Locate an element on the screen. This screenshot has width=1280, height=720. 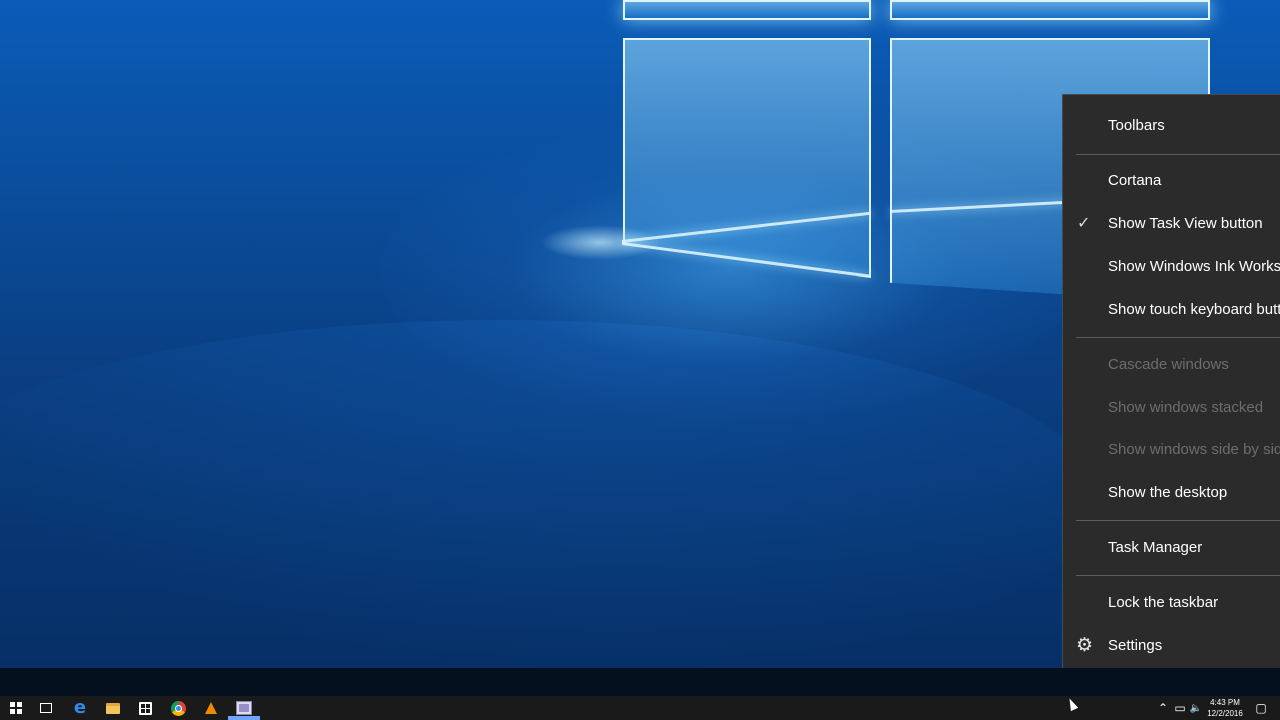
show-hidden-icons-button: ⌃ is located at coordinates (1163, 708).